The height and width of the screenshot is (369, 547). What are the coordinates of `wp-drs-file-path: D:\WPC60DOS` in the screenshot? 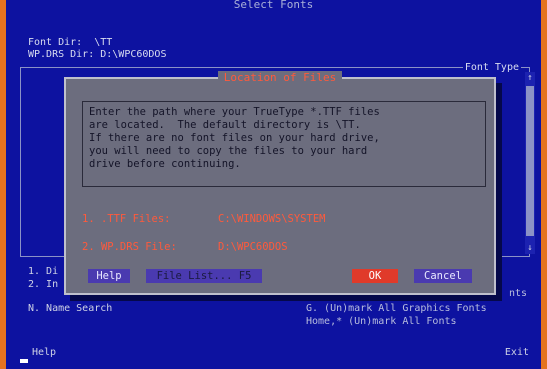 It's located at (253, 247).